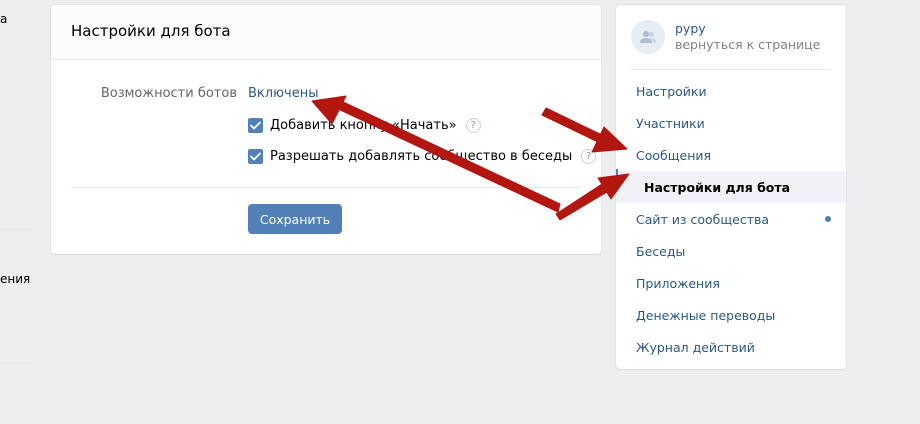 The image size is (920, 424). What do you see at coordinates (747, 29) in the screenshot?
I see `group-name-link: pypy` at bounding box center [747, 29].